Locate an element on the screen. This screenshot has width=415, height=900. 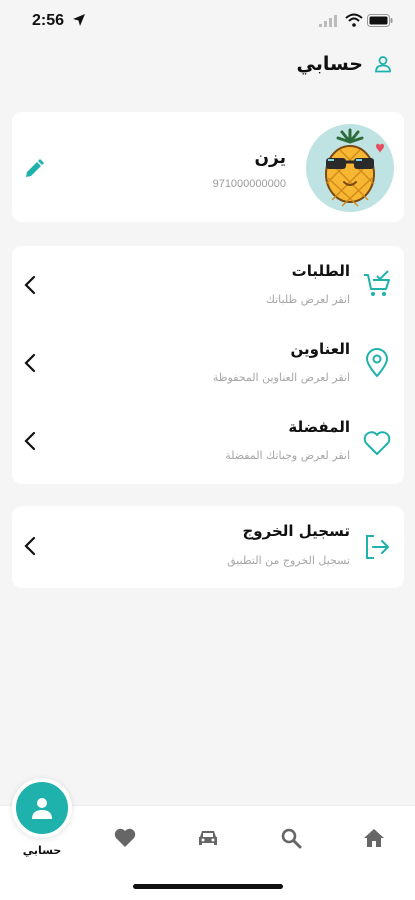
profile-name: يزن is located at coordinates (270, 158).